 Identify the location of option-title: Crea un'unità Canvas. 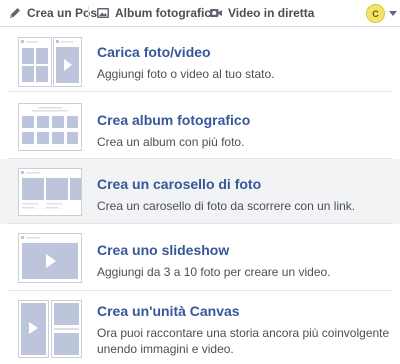
(168, 311).